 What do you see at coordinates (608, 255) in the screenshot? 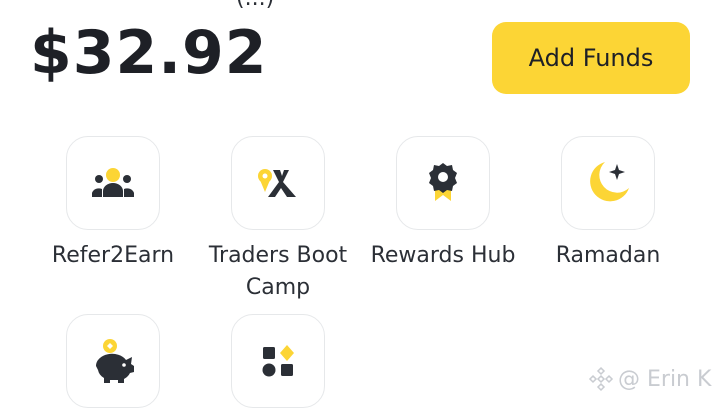
I see `shortcut-label: Ramadan` at bounding box center [608, 255].